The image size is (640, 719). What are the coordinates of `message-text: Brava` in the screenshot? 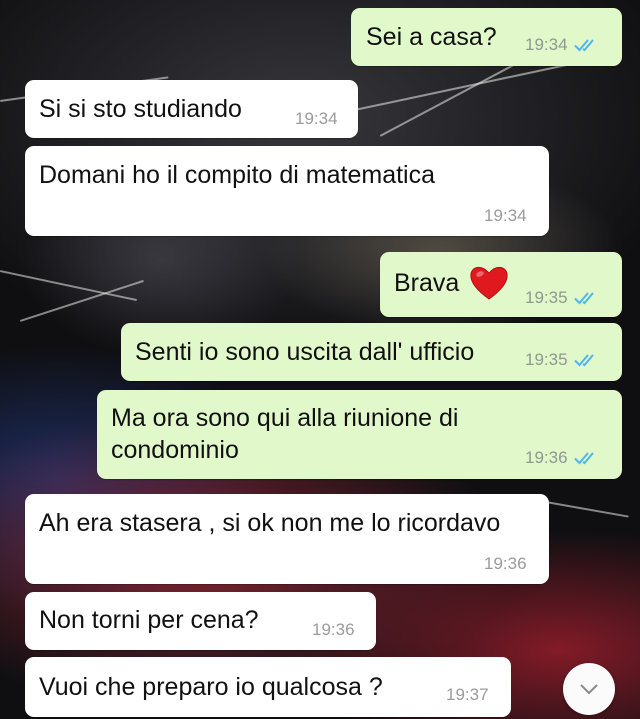 It's located at (427, 283).